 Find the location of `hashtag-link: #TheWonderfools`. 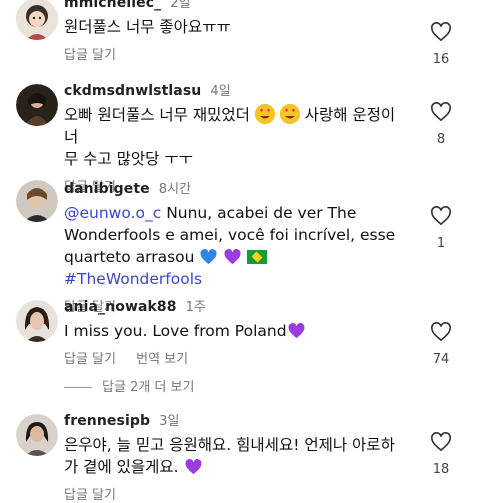

hashtag-link: #TheWonderfools is located at coordinates (133, 279).